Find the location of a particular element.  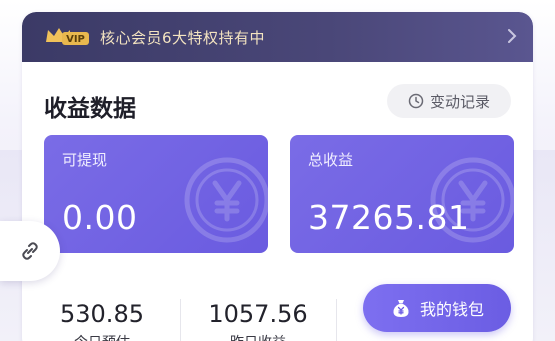

section-title: 收益数据 is located at coordinates (90, 109).